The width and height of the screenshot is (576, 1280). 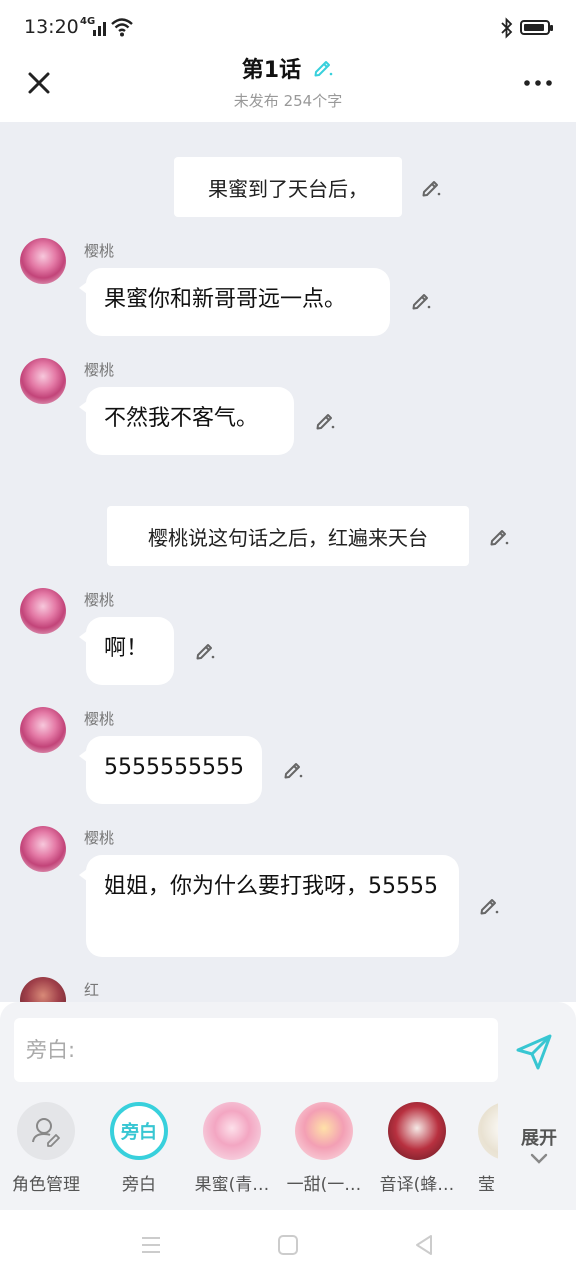 What do you see at coordinates (92, 990) in the screenshot?
I see `speaker-name: 红` at bounding box center [92, 990].